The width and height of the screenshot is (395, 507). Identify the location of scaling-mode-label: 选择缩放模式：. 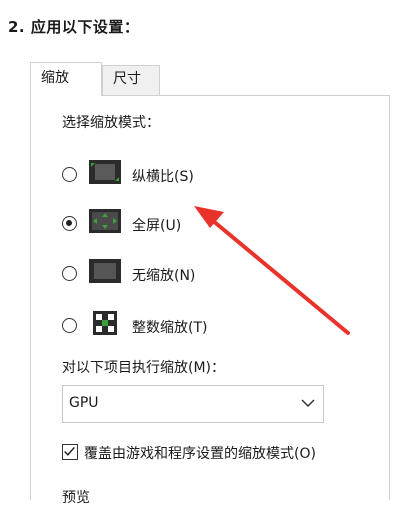
(111, 123).